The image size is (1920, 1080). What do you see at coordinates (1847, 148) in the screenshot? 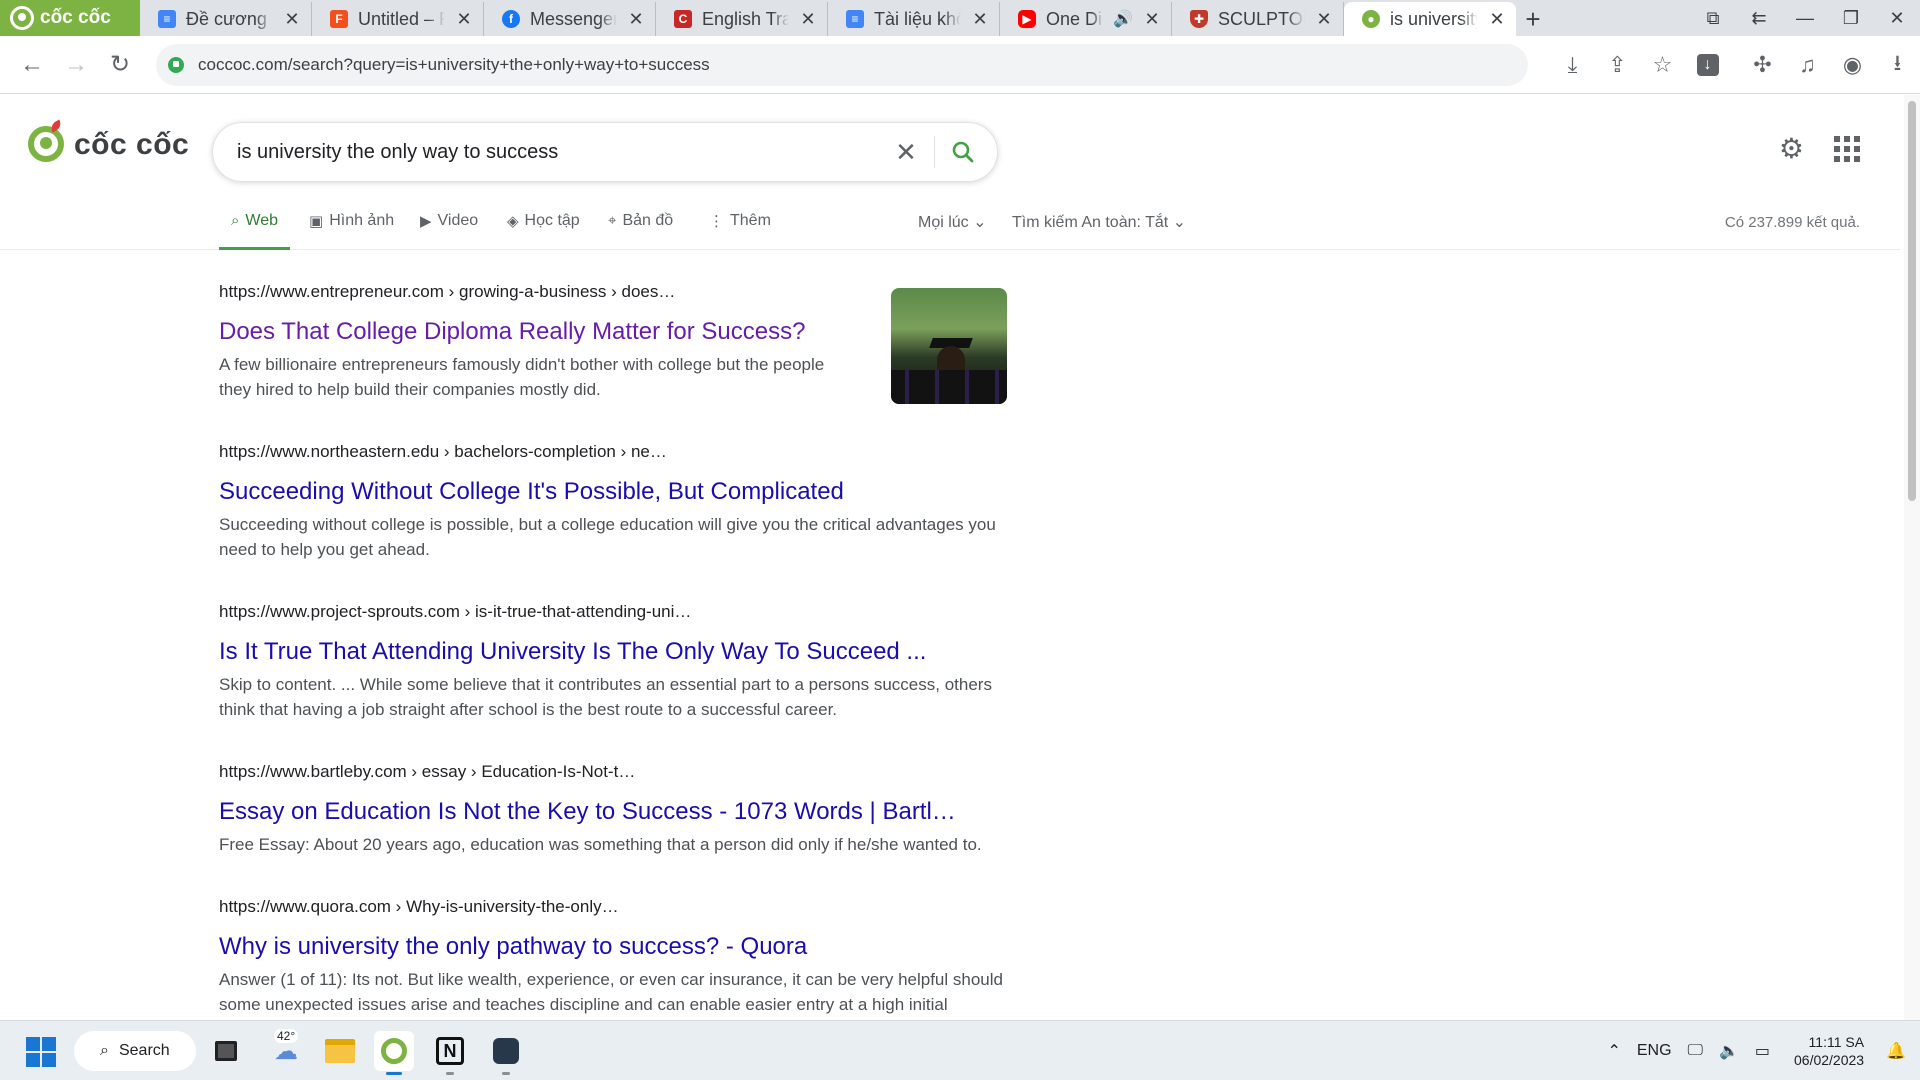
I see `apps-grid-icon` at bounding box center [1847, 148].